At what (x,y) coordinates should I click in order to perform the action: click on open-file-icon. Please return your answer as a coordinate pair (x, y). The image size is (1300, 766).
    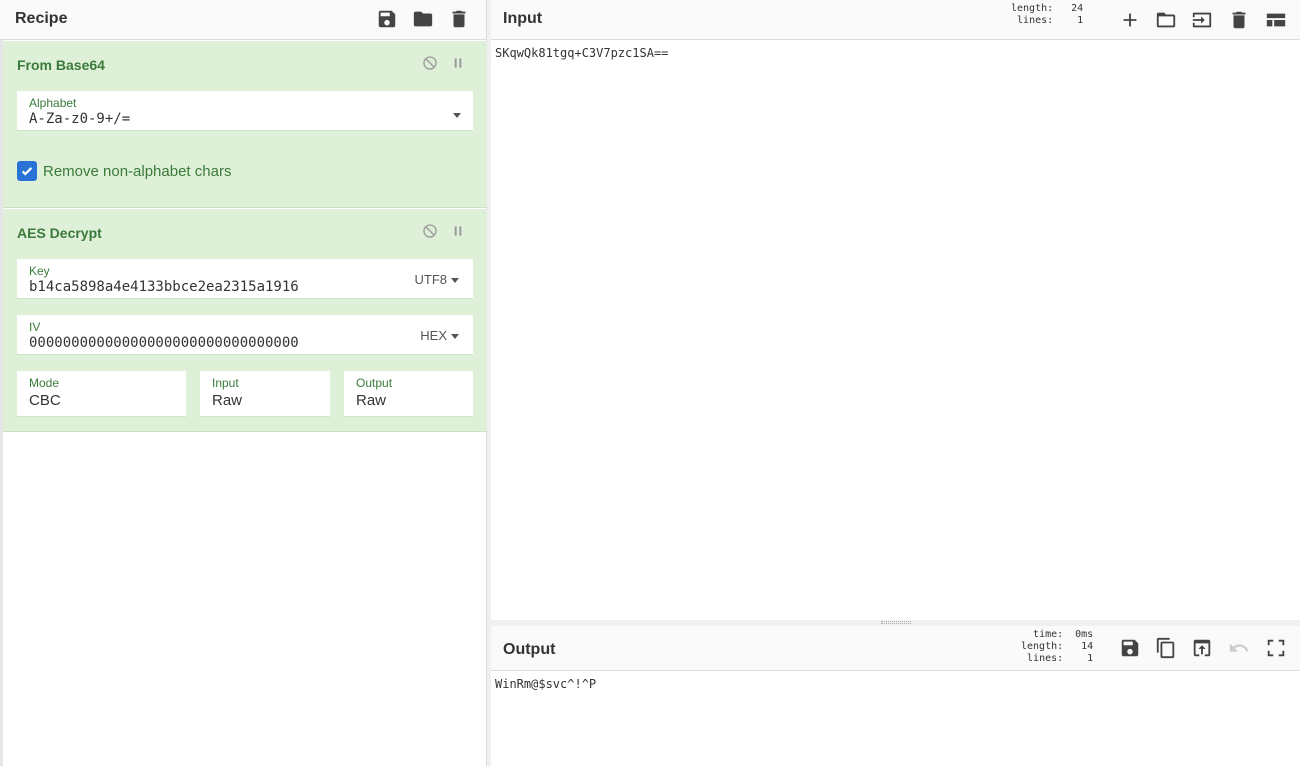
    Looking at the image, I should click on (1202, 20).